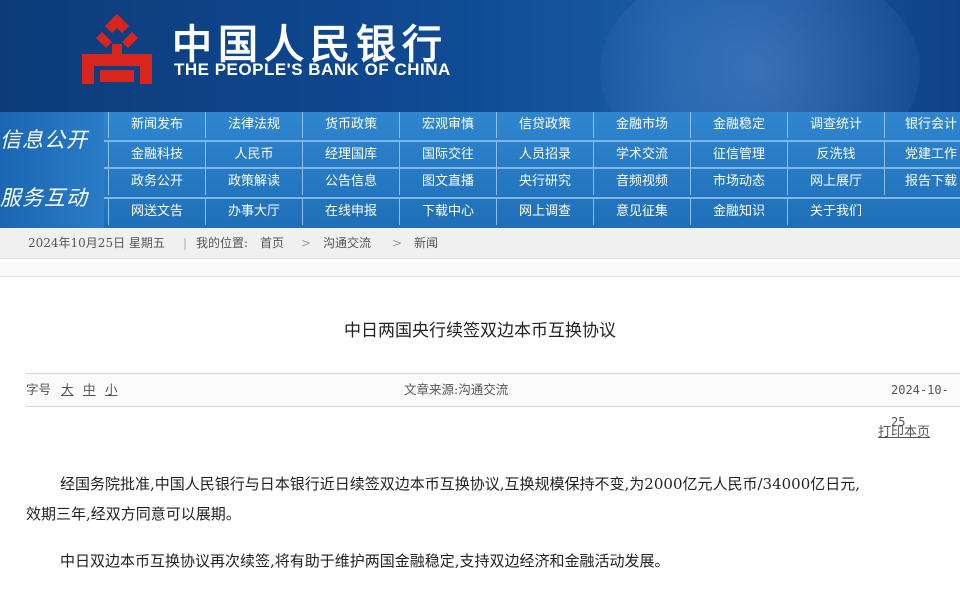 Image resolution: width=960 pixels, height=591 pixels. Describe the element at coordinates (447, 155) in the screenshot. I see `nav-item: 国际交往` at that location.